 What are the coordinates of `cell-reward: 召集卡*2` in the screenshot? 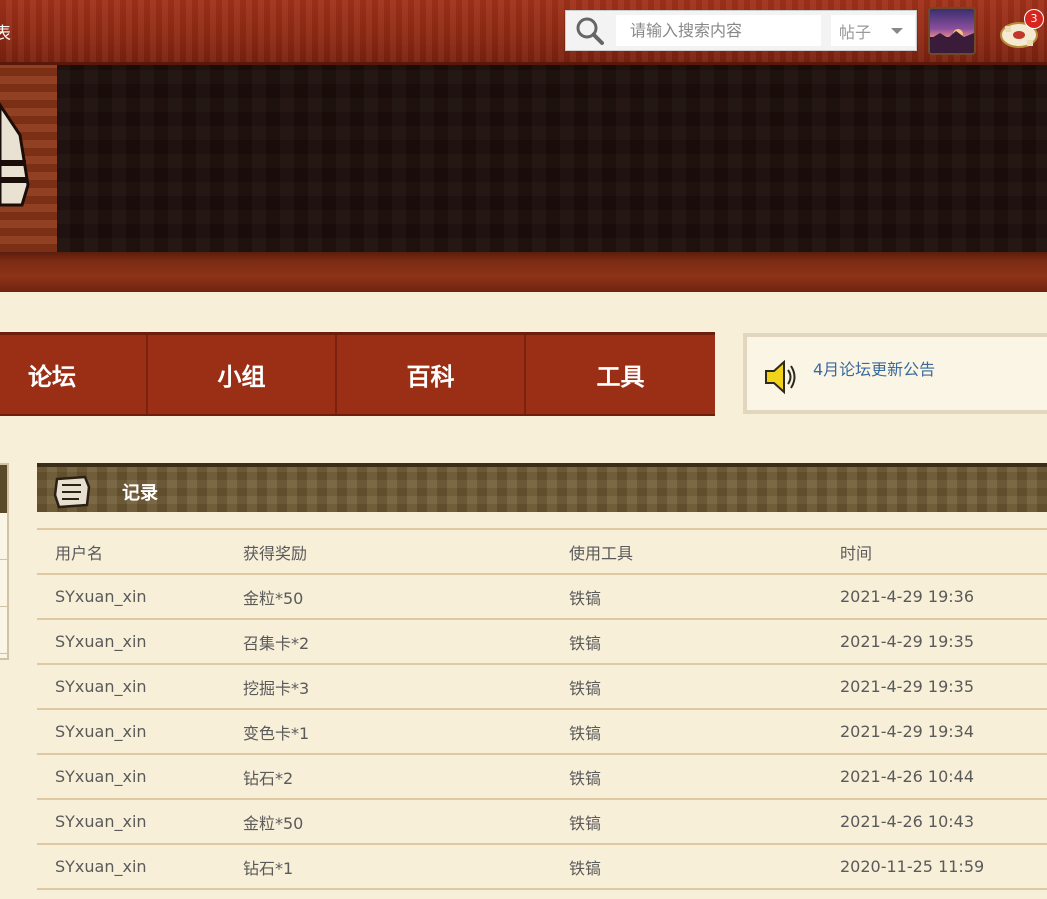 It's located at (406, 642).